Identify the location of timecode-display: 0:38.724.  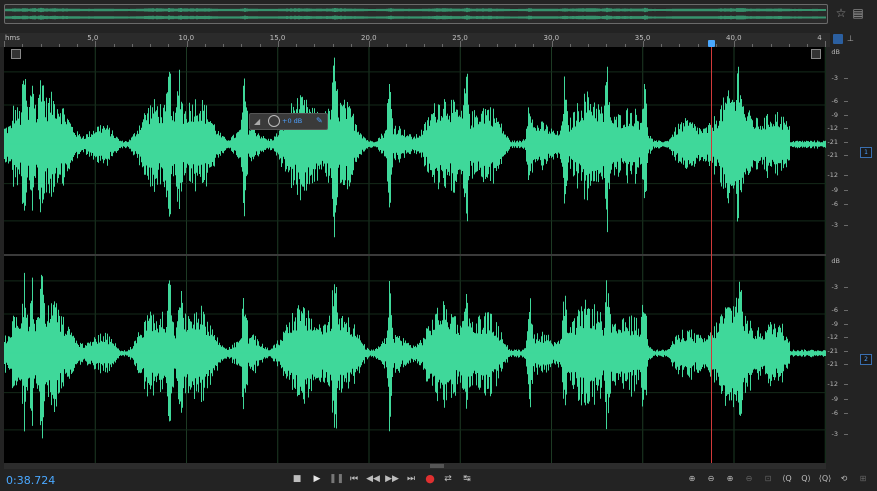
(30, 480).